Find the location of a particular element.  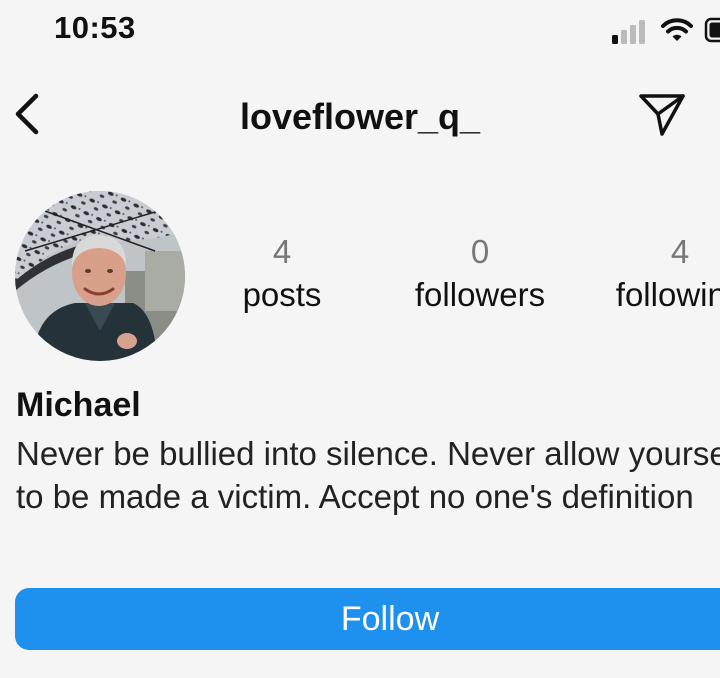

posts-count-value: 4 is located at coordinates (282, 251).